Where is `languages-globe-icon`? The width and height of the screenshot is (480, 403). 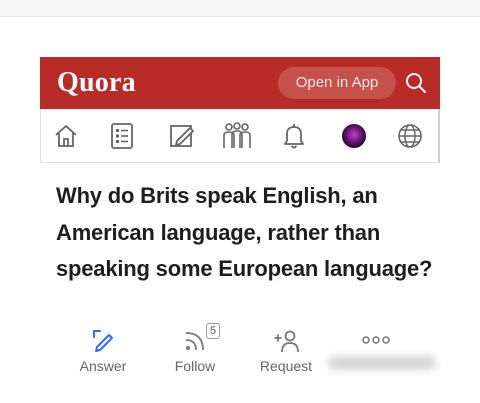
languages-globe-icon is located at coordinates (410, 136).